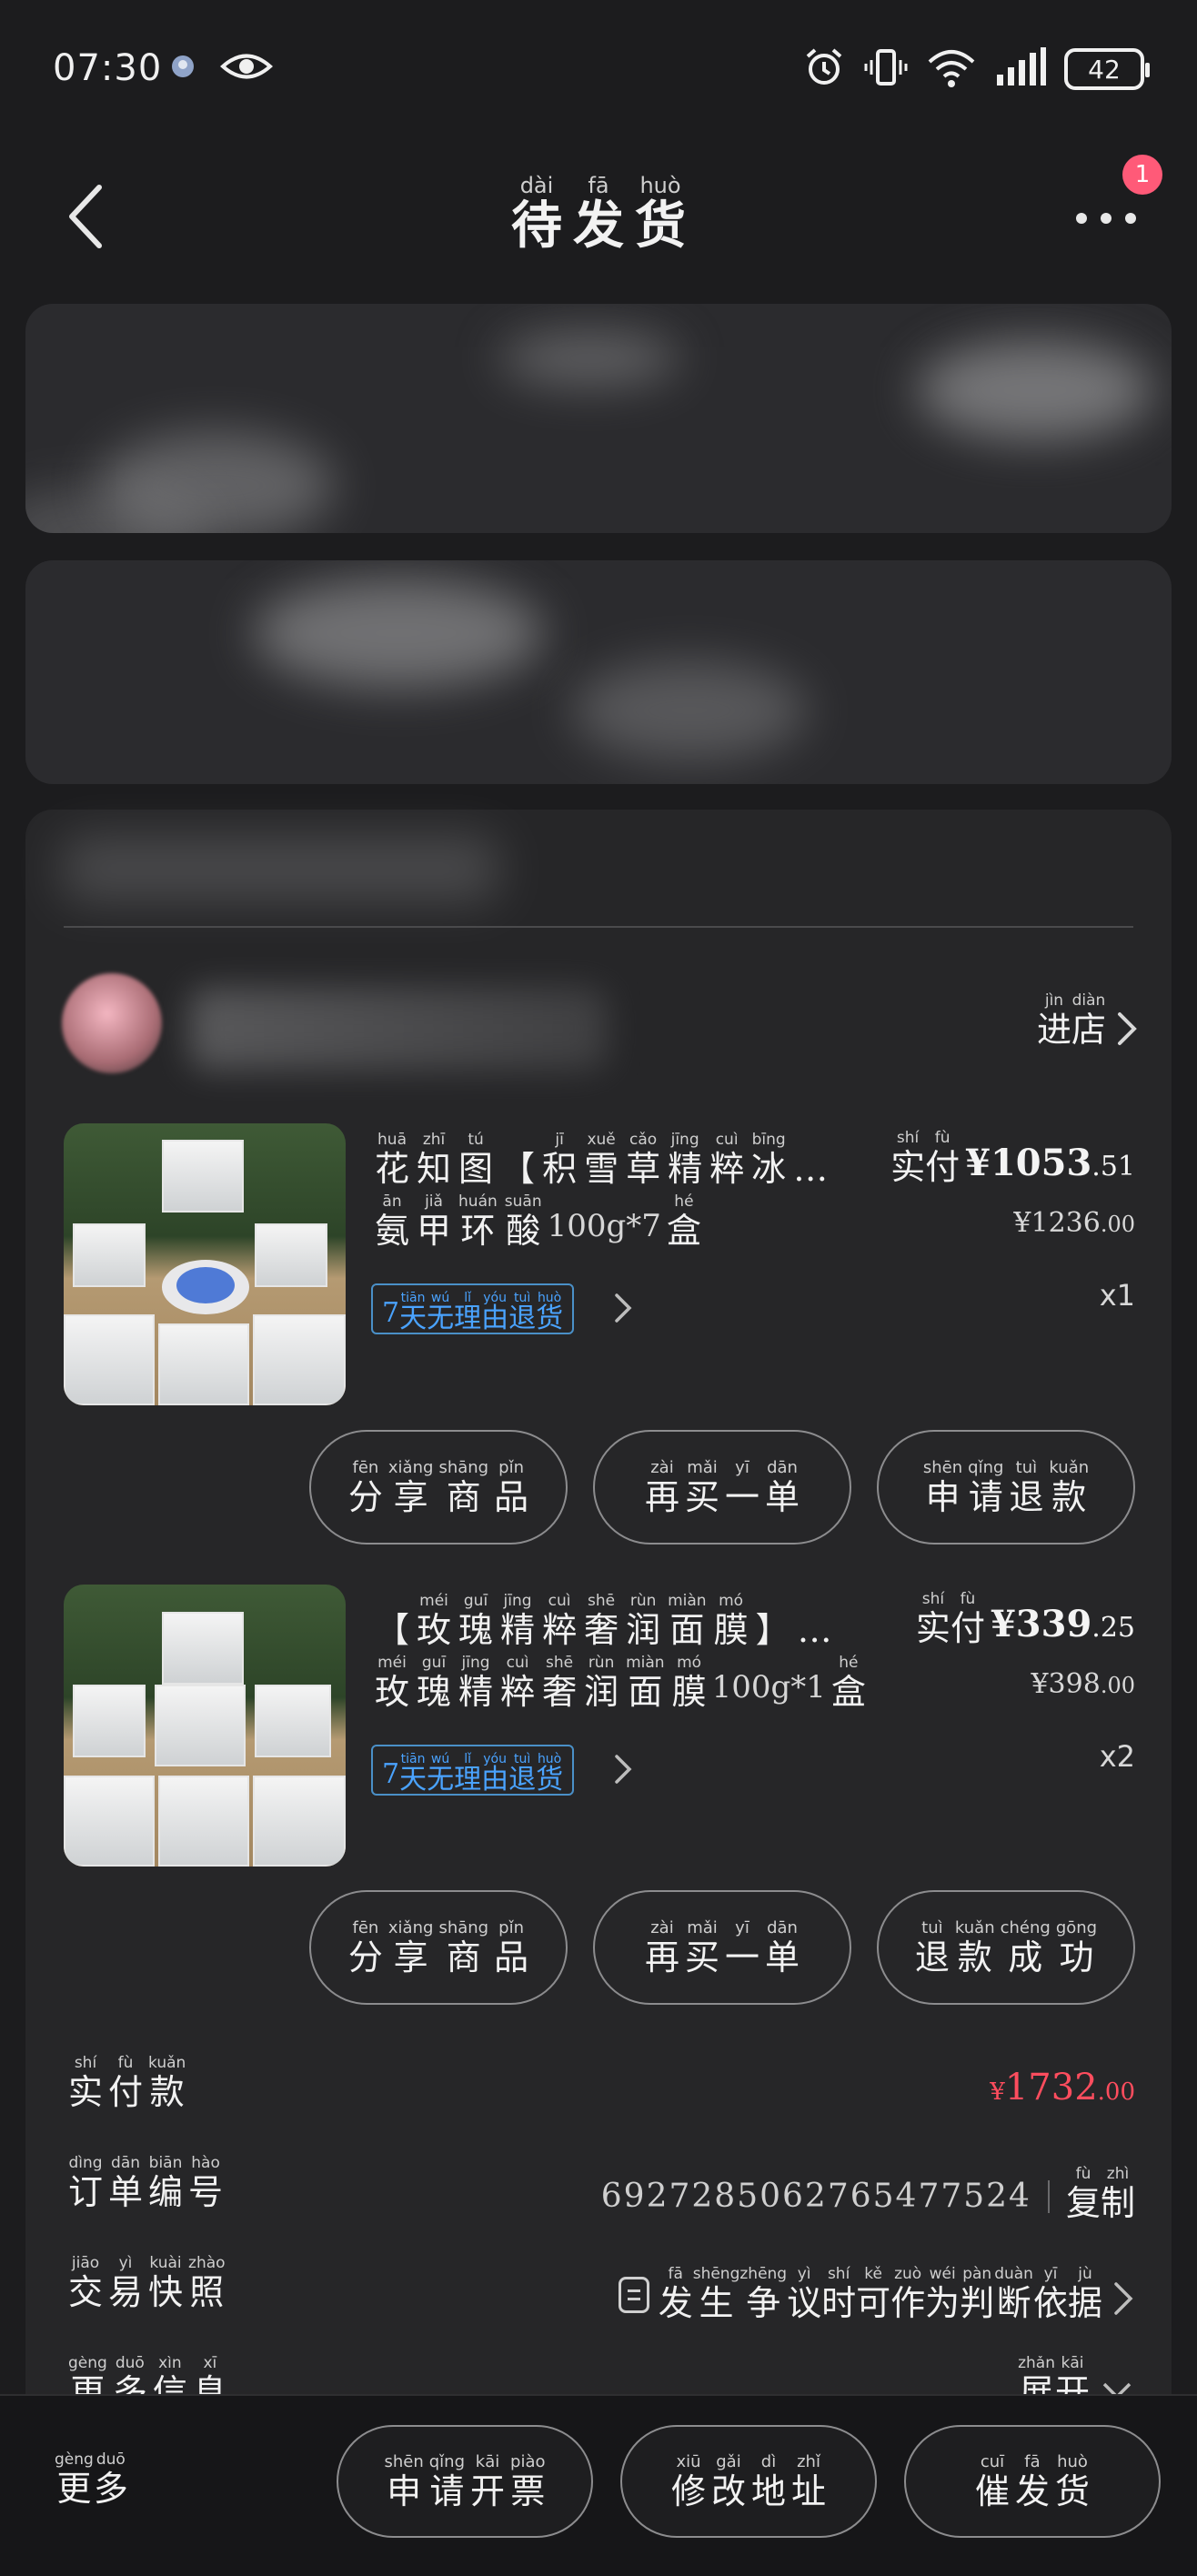  I want to click on ruby-char: duàn 断, so click(1013, 2294).